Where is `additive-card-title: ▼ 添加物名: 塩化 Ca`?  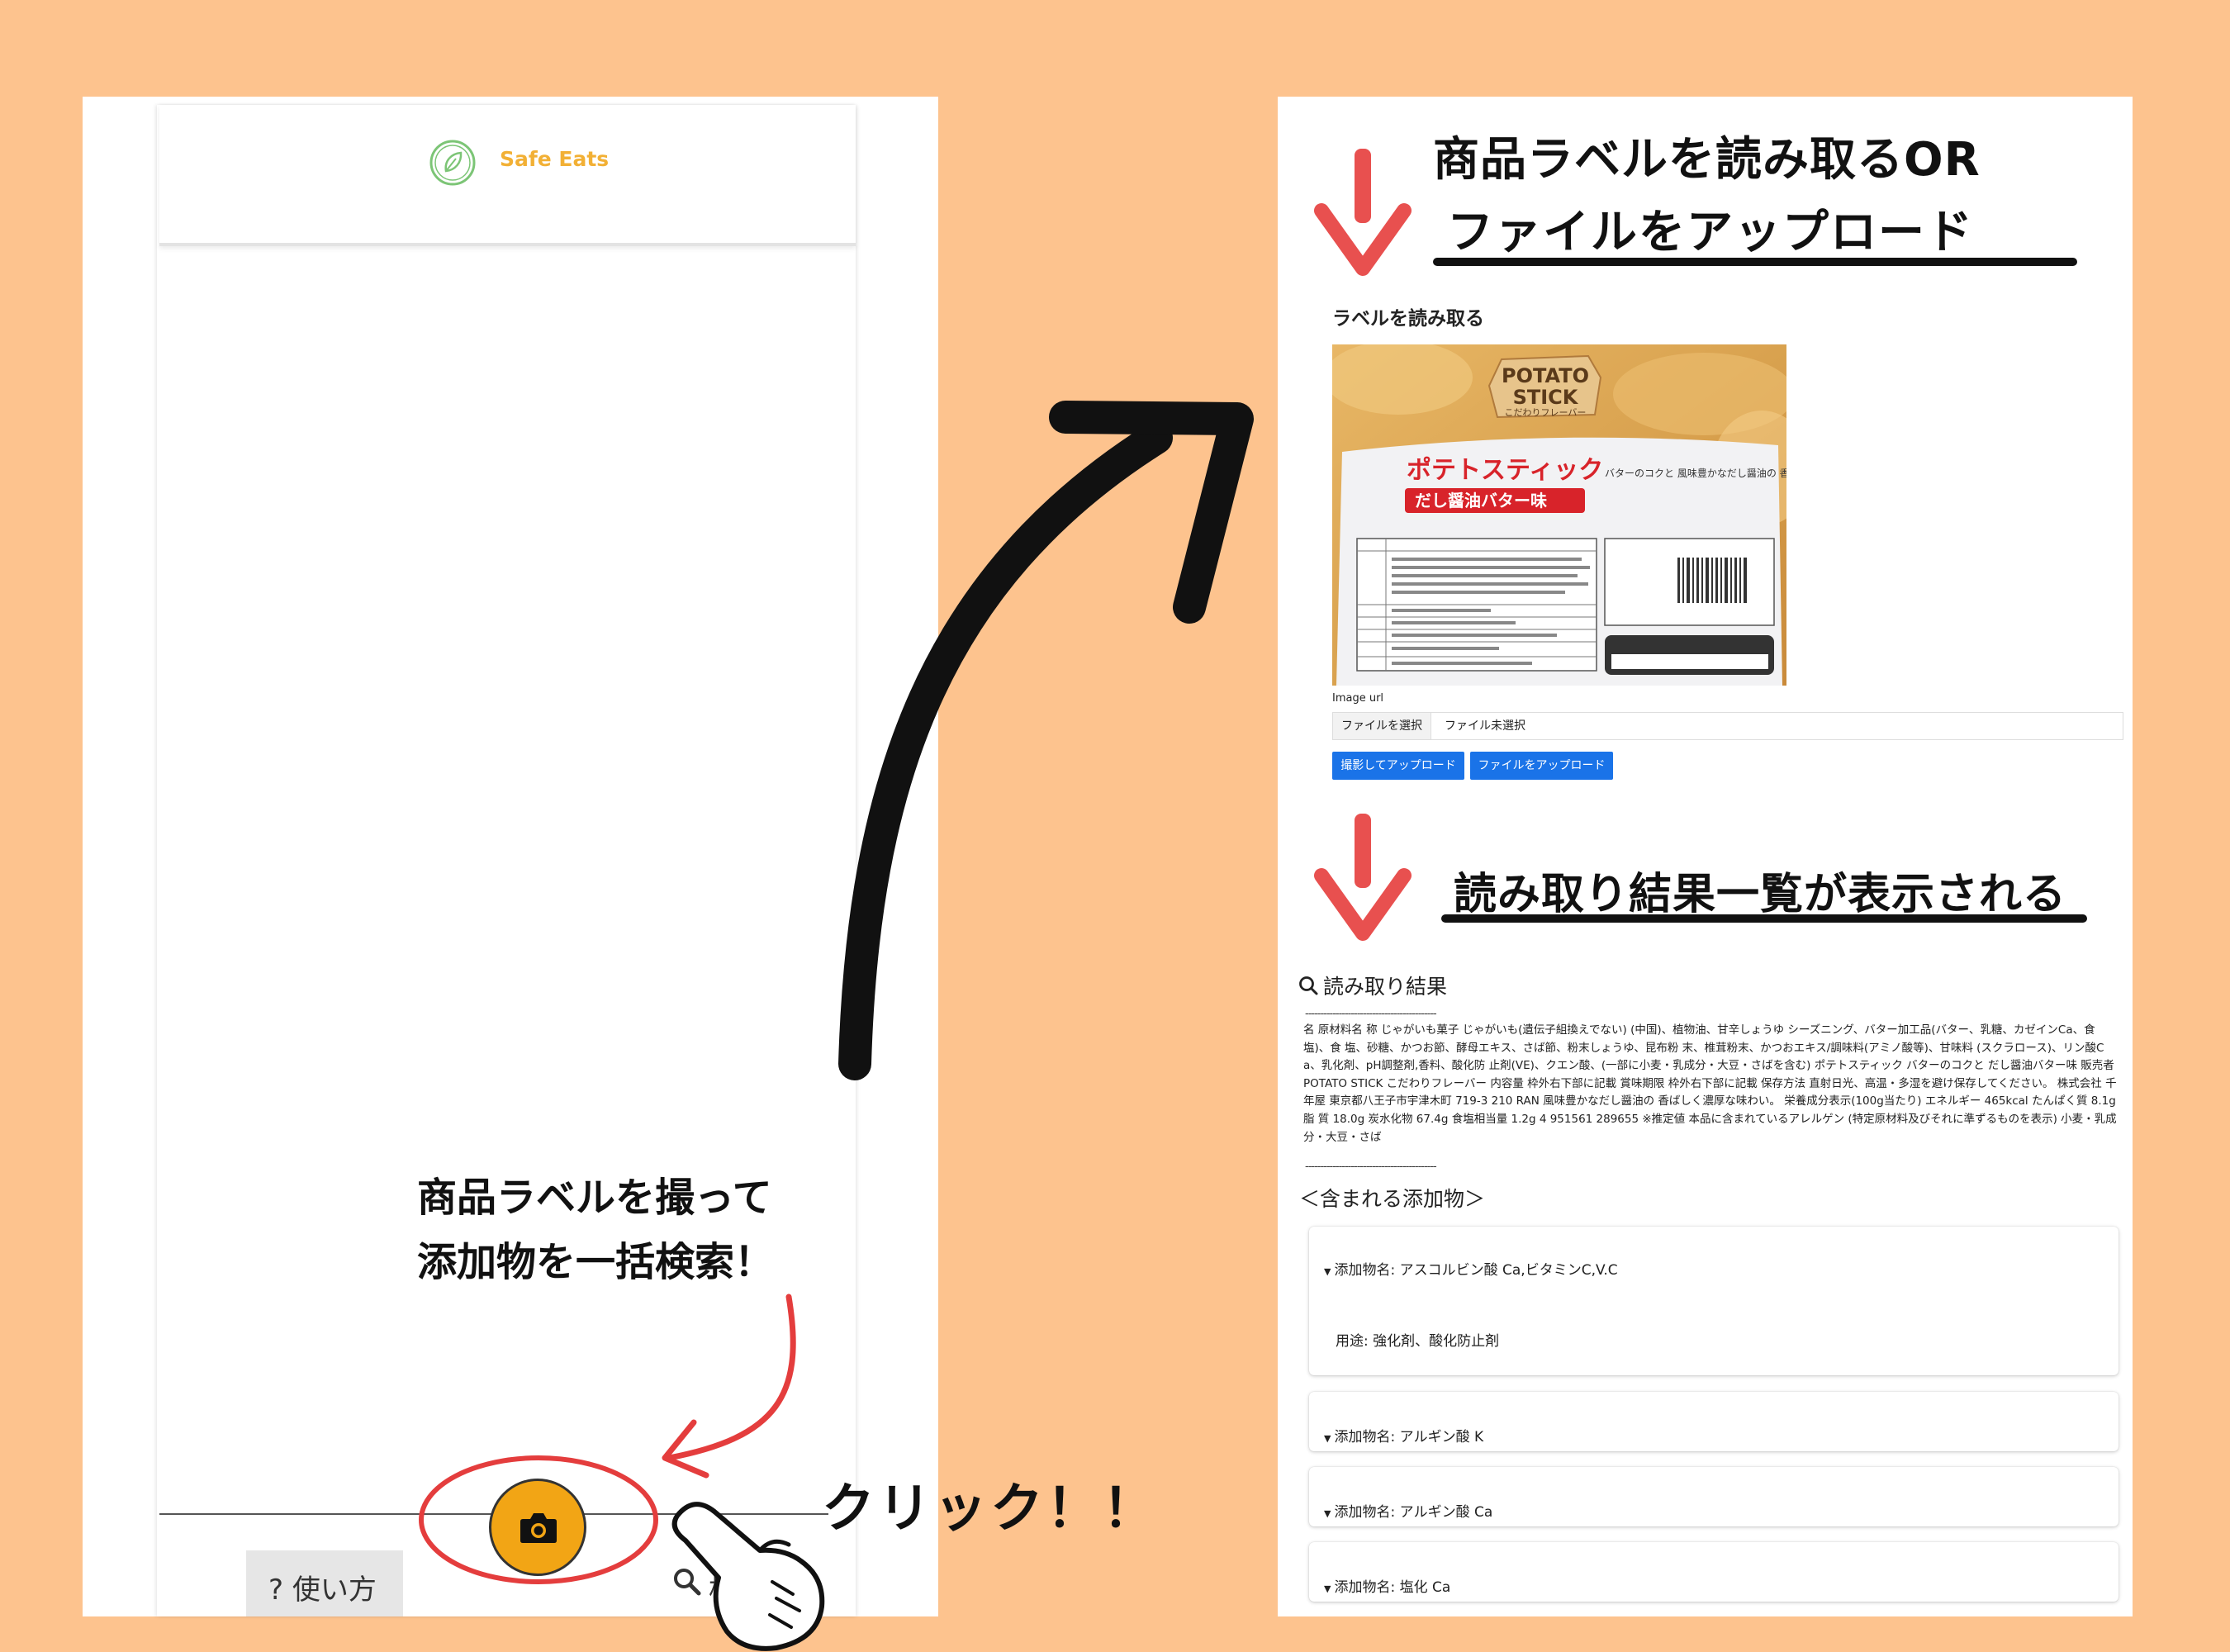
additive-card-title: ▼ 添加物名: 塩化 Ca is located at coordinates (1387, 1585).